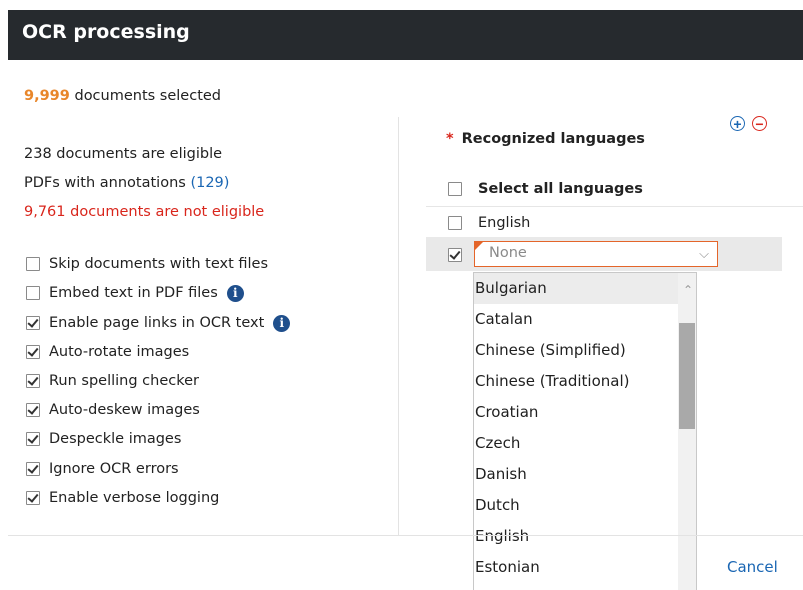  I want to click on language-option: Estonian, so click(585, 567).